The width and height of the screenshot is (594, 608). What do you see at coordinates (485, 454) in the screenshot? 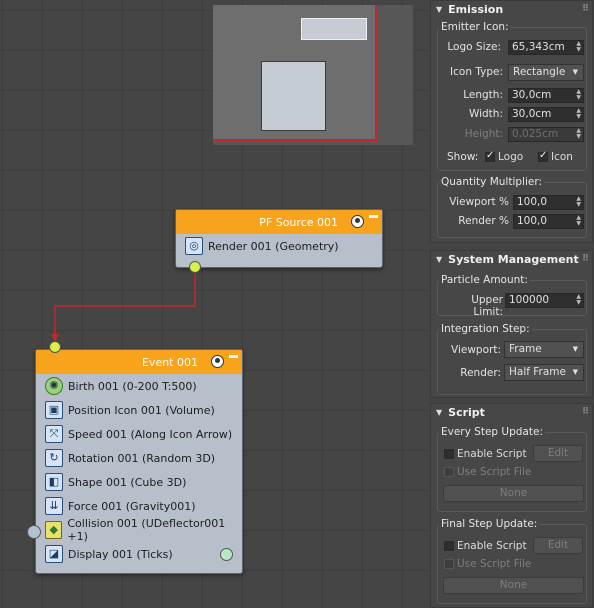
I see `every-enable-script-checkbox: Enable Script` at bounding box center [485, 454].